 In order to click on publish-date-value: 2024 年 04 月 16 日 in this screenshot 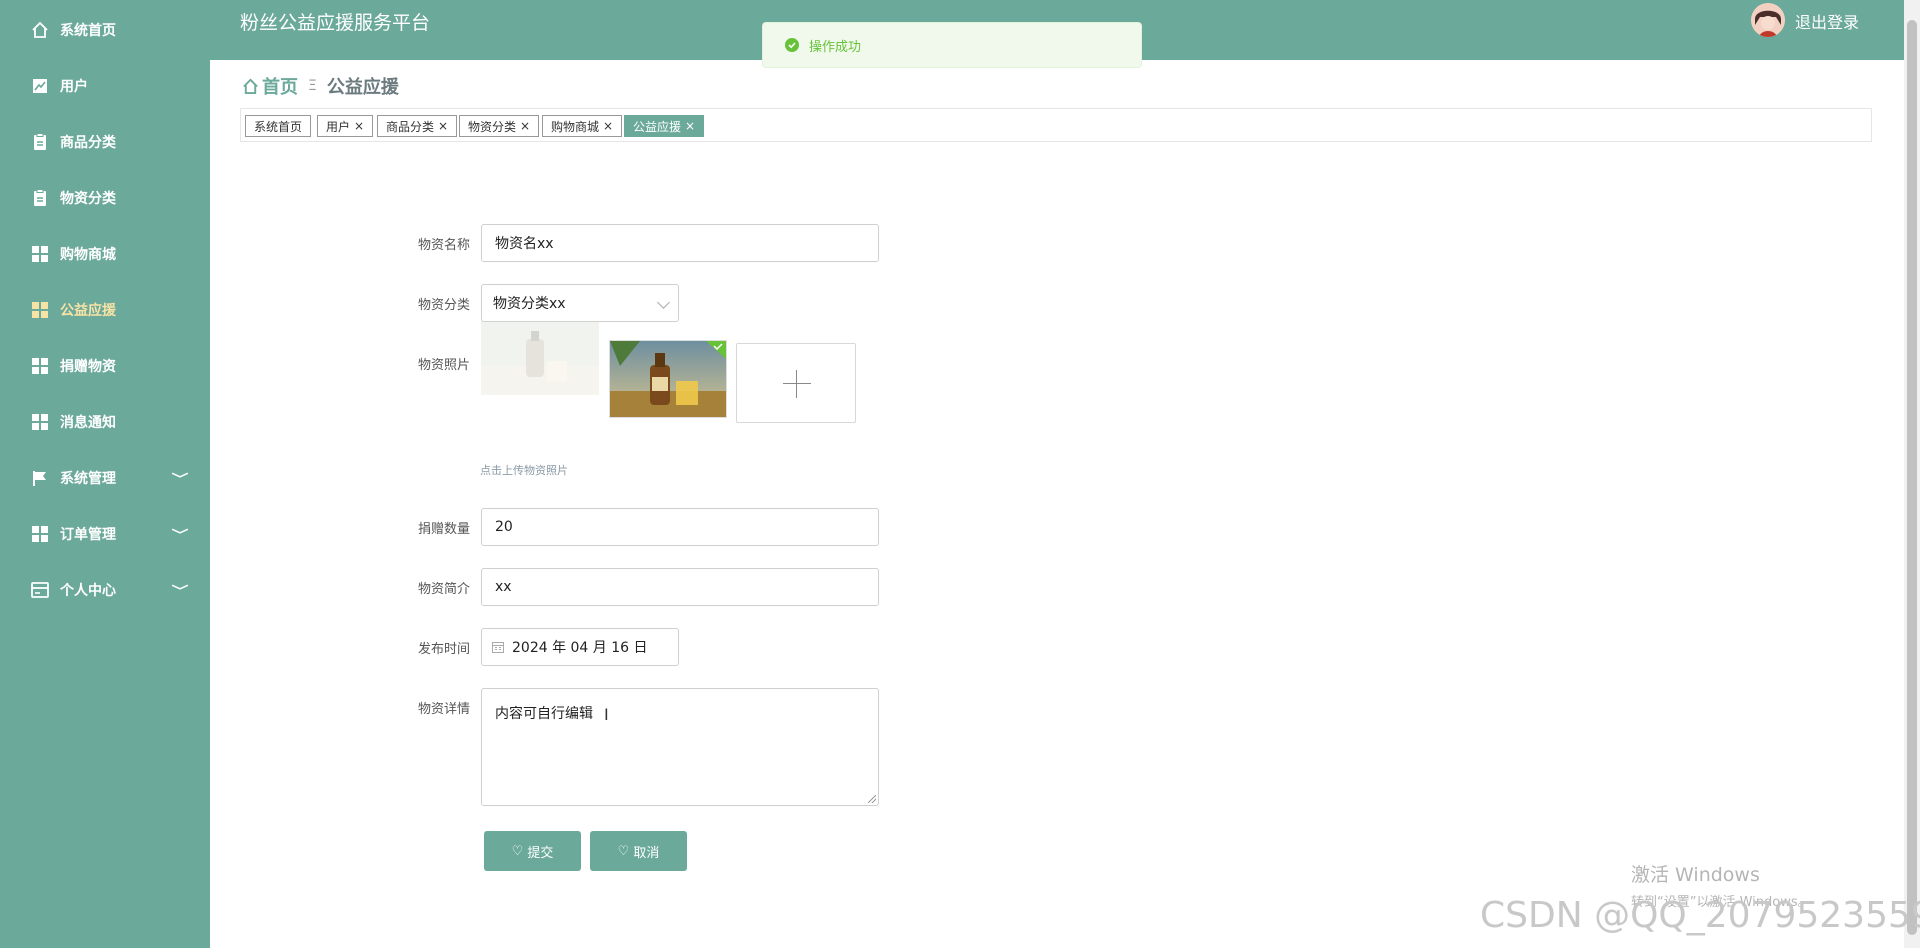, I will do `click(580, 648)`.